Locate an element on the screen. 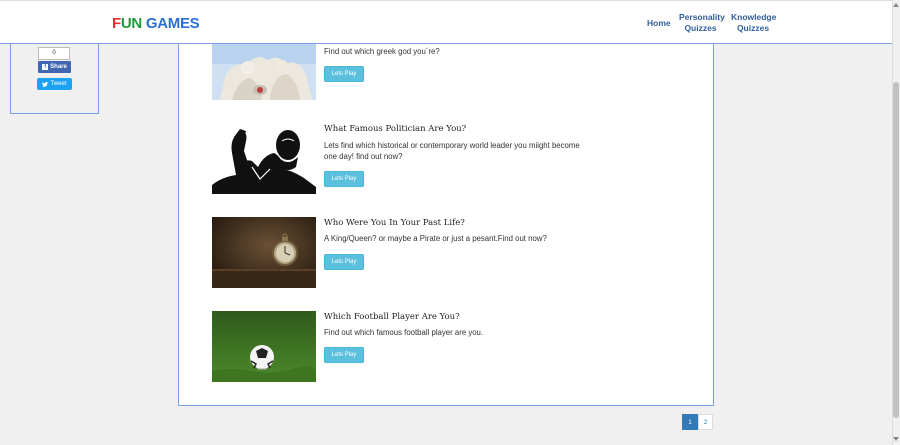 The width and height of the screenshot is (900, 445). logo-games: GAMES is located at coordinates (172, 23).